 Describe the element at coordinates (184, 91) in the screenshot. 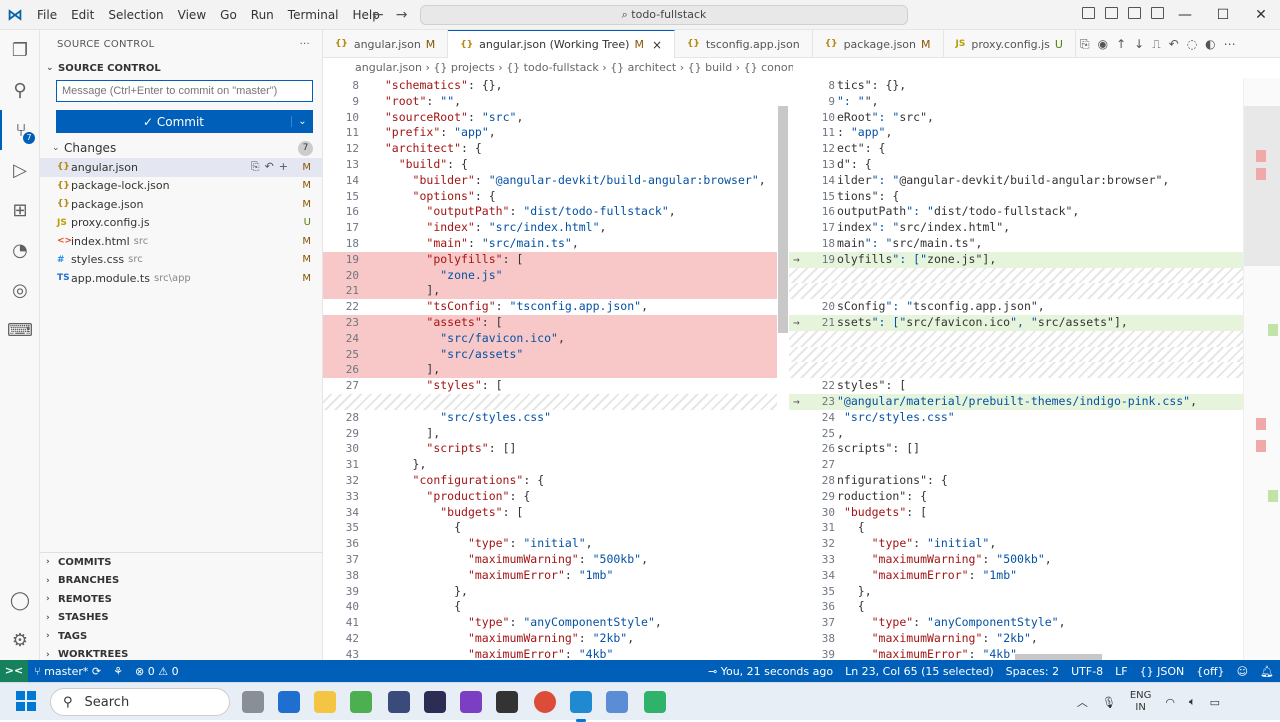

I see `commit-message-input` at that location.